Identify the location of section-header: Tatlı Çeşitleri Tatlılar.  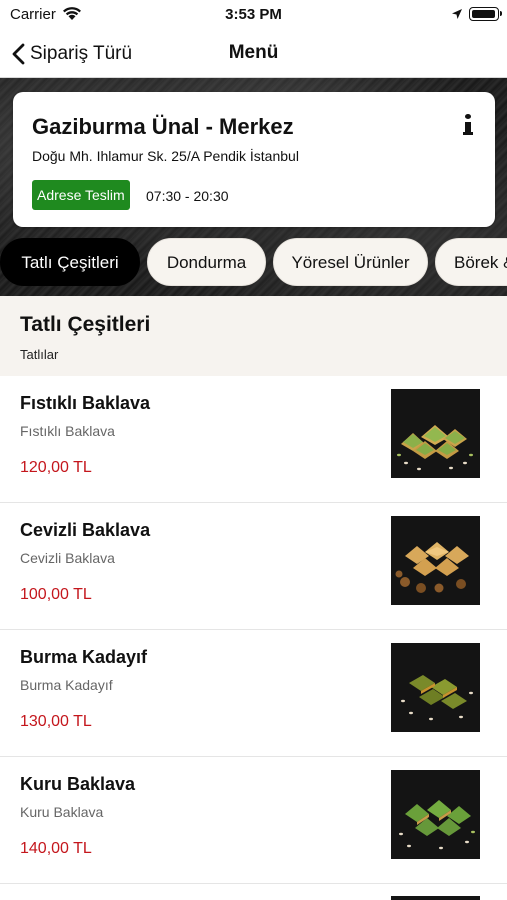
(253, 336).